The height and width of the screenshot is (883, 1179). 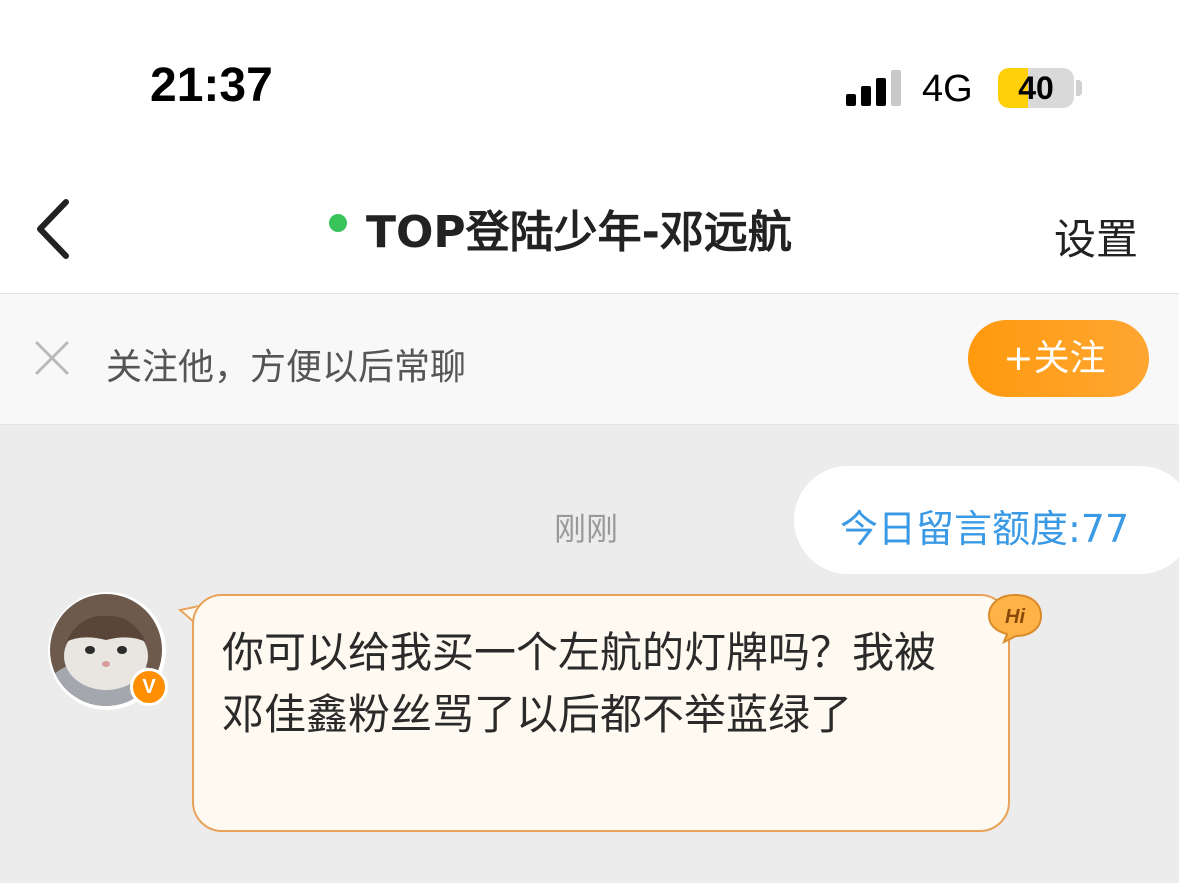 I want to click on message-timestamp: 刚刚, so click(x=586, y=529).